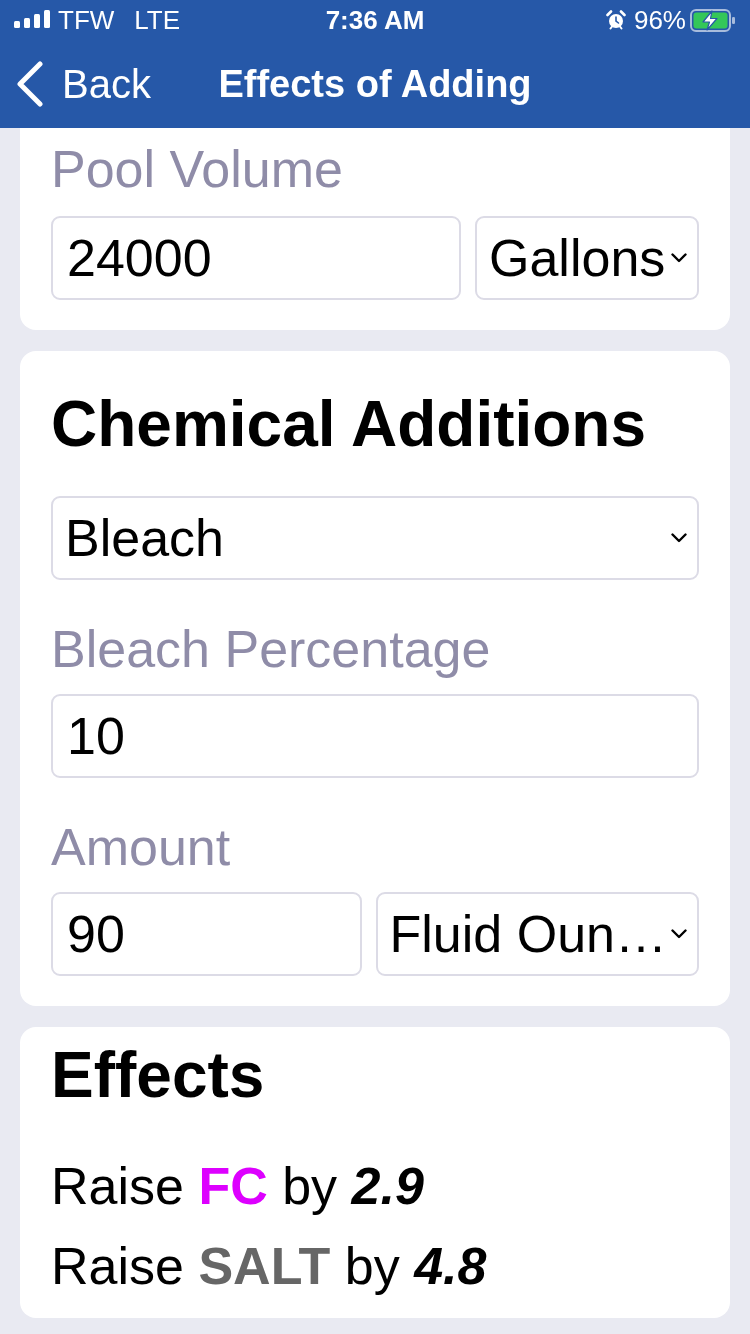  What do you see at coordinates (32, 19) in the screenshot?
I see `signal-bars-icon` at bounding box center [32, 19].